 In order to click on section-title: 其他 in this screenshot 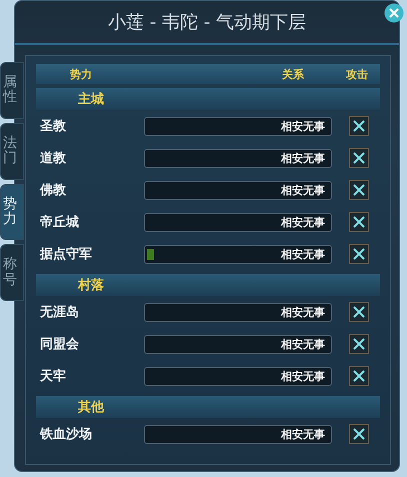, I will do `click(91, 407)`.